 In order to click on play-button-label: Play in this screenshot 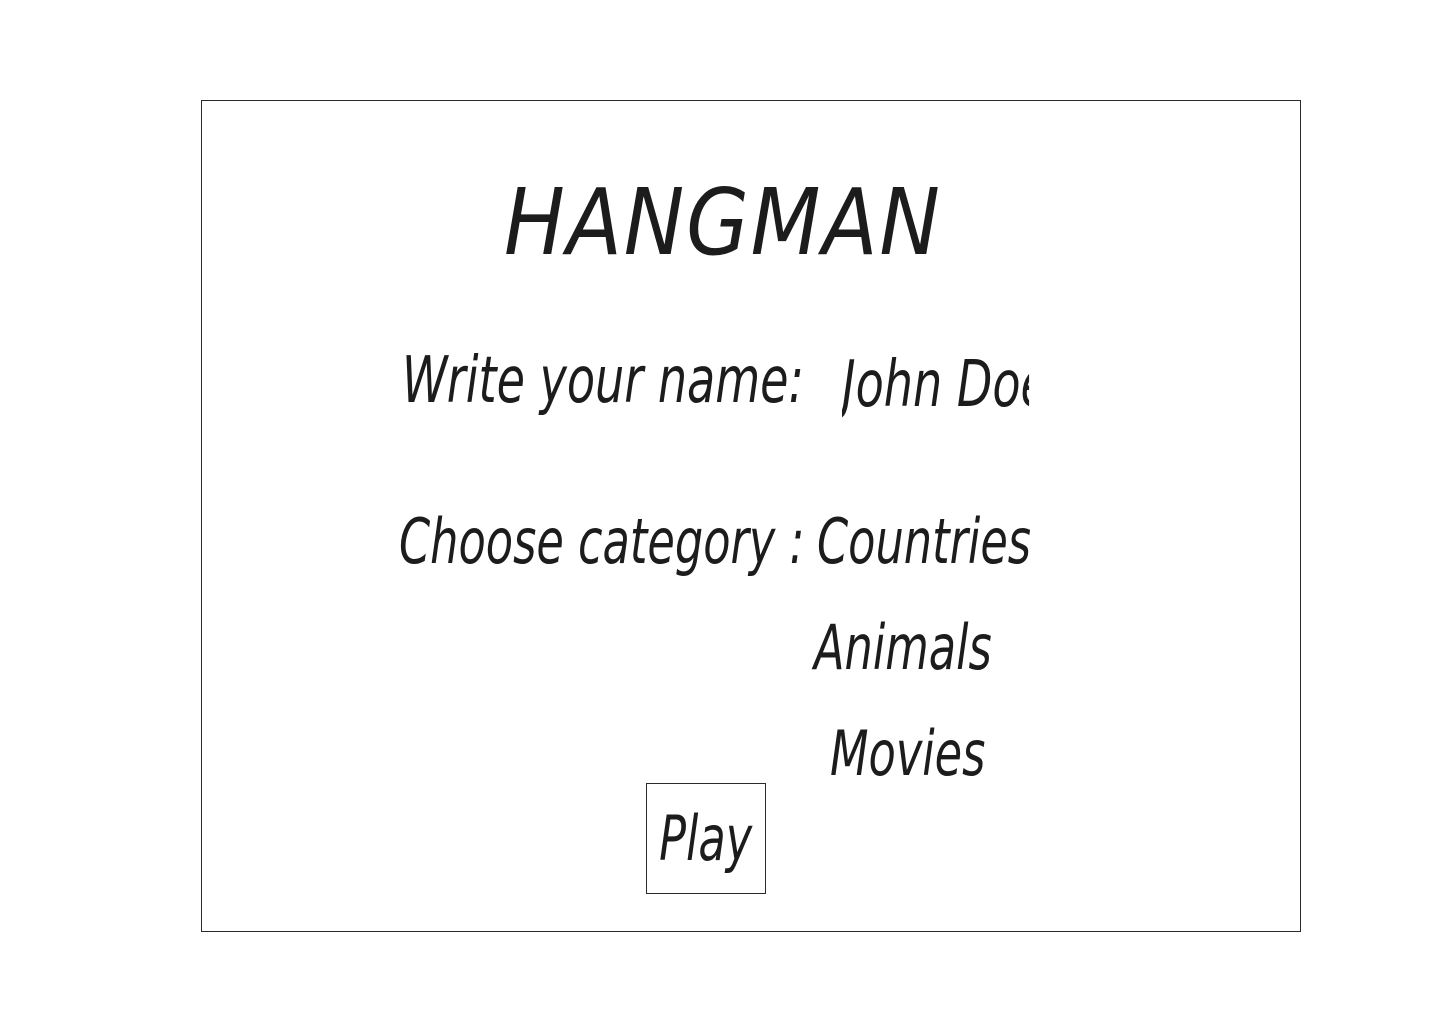, I will do `click(706, 838)`.